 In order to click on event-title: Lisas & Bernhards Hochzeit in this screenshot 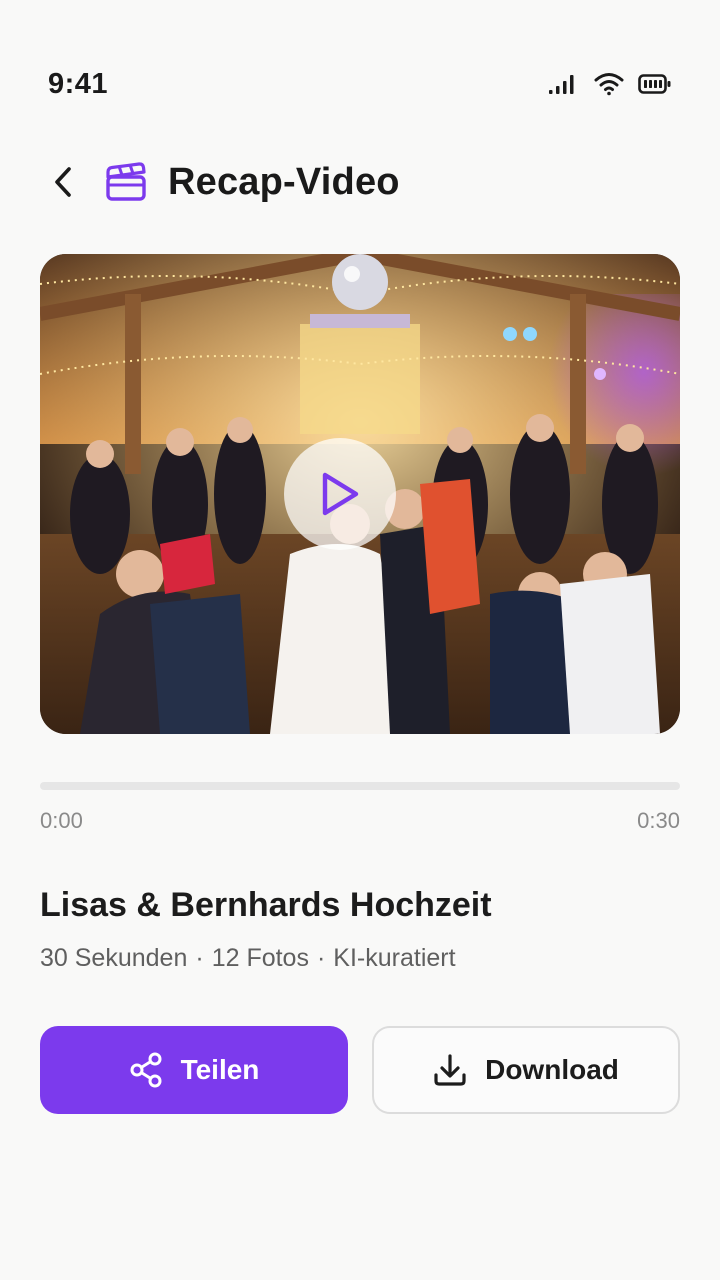, I will do `click(266, 905)`.